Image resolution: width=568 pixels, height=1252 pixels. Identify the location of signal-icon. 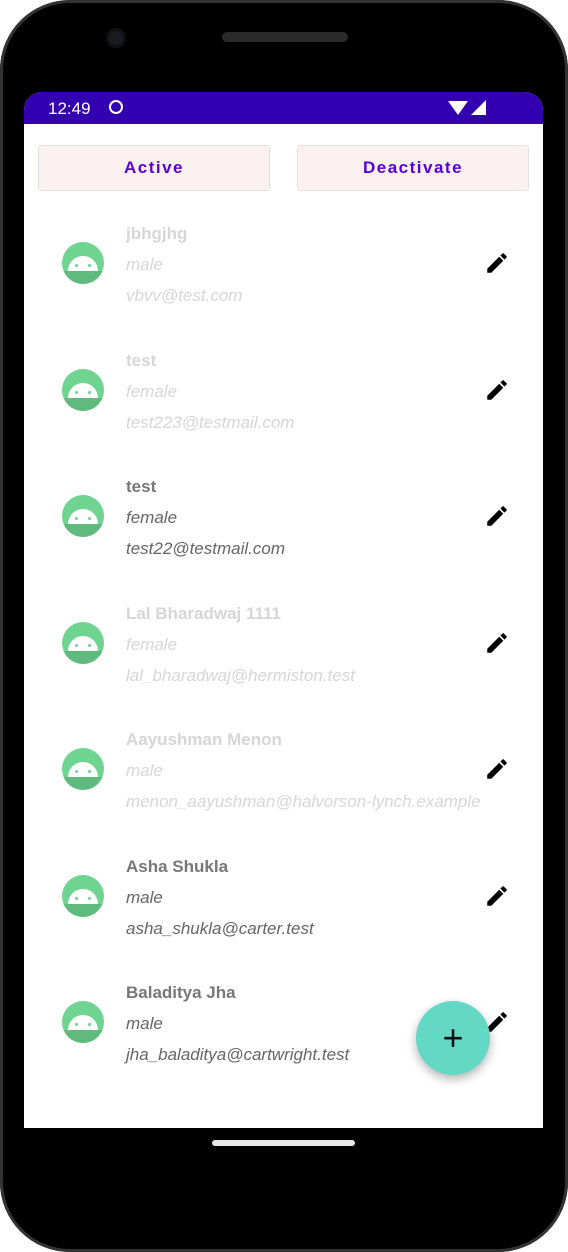
(478, 107).